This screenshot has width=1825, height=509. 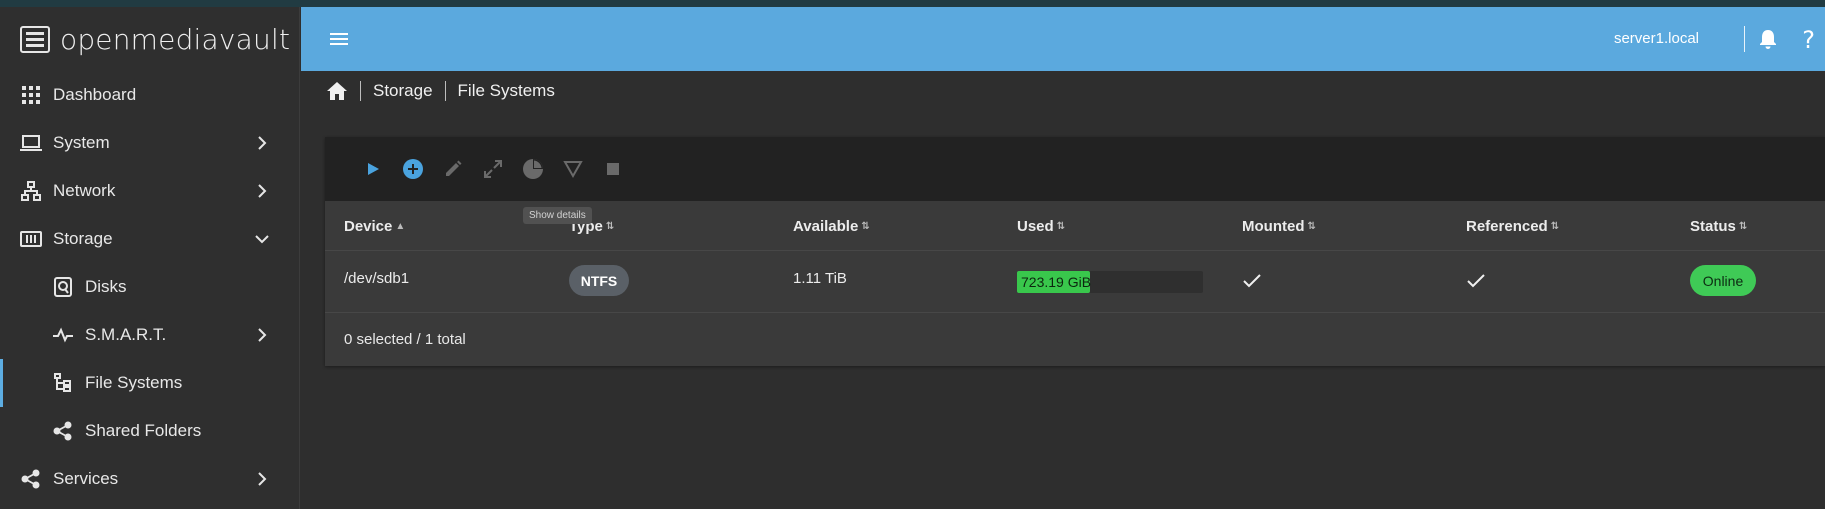 I want to click on sidebar-item-file-systems: File Systems, so click(x=149, y=383).